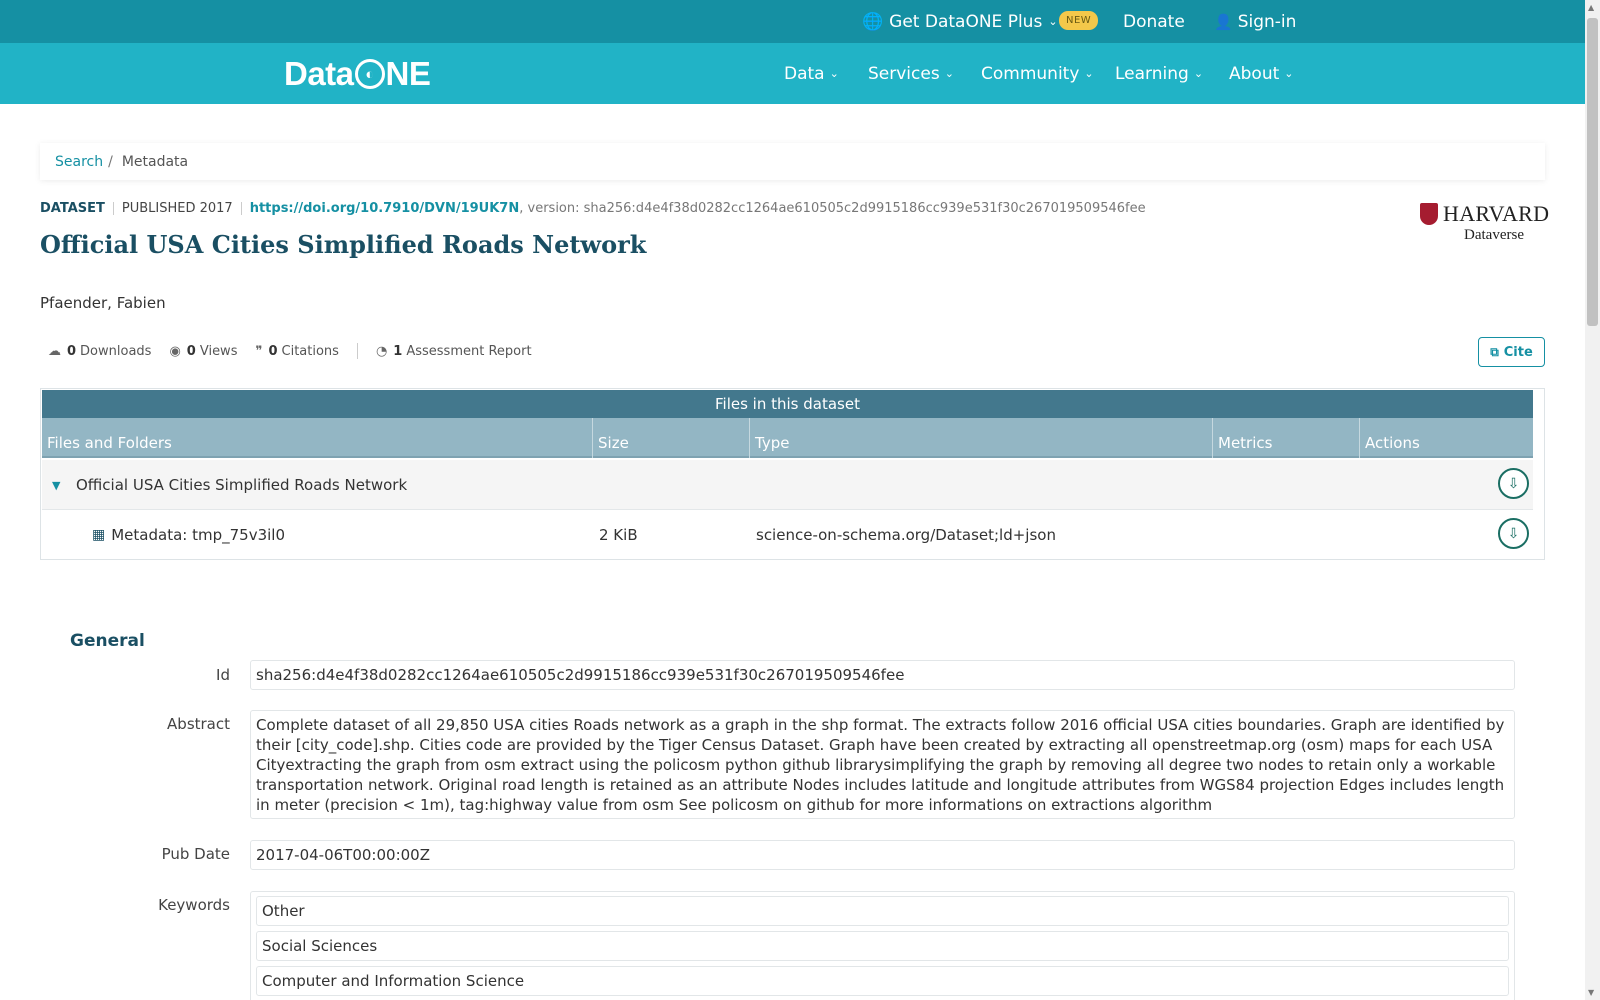 This screenshot has height=1000, width=1600. Describe the element at coordinates (56, 485) in the screenshot. I see `collapse-caret-icon: ▼` at that location.